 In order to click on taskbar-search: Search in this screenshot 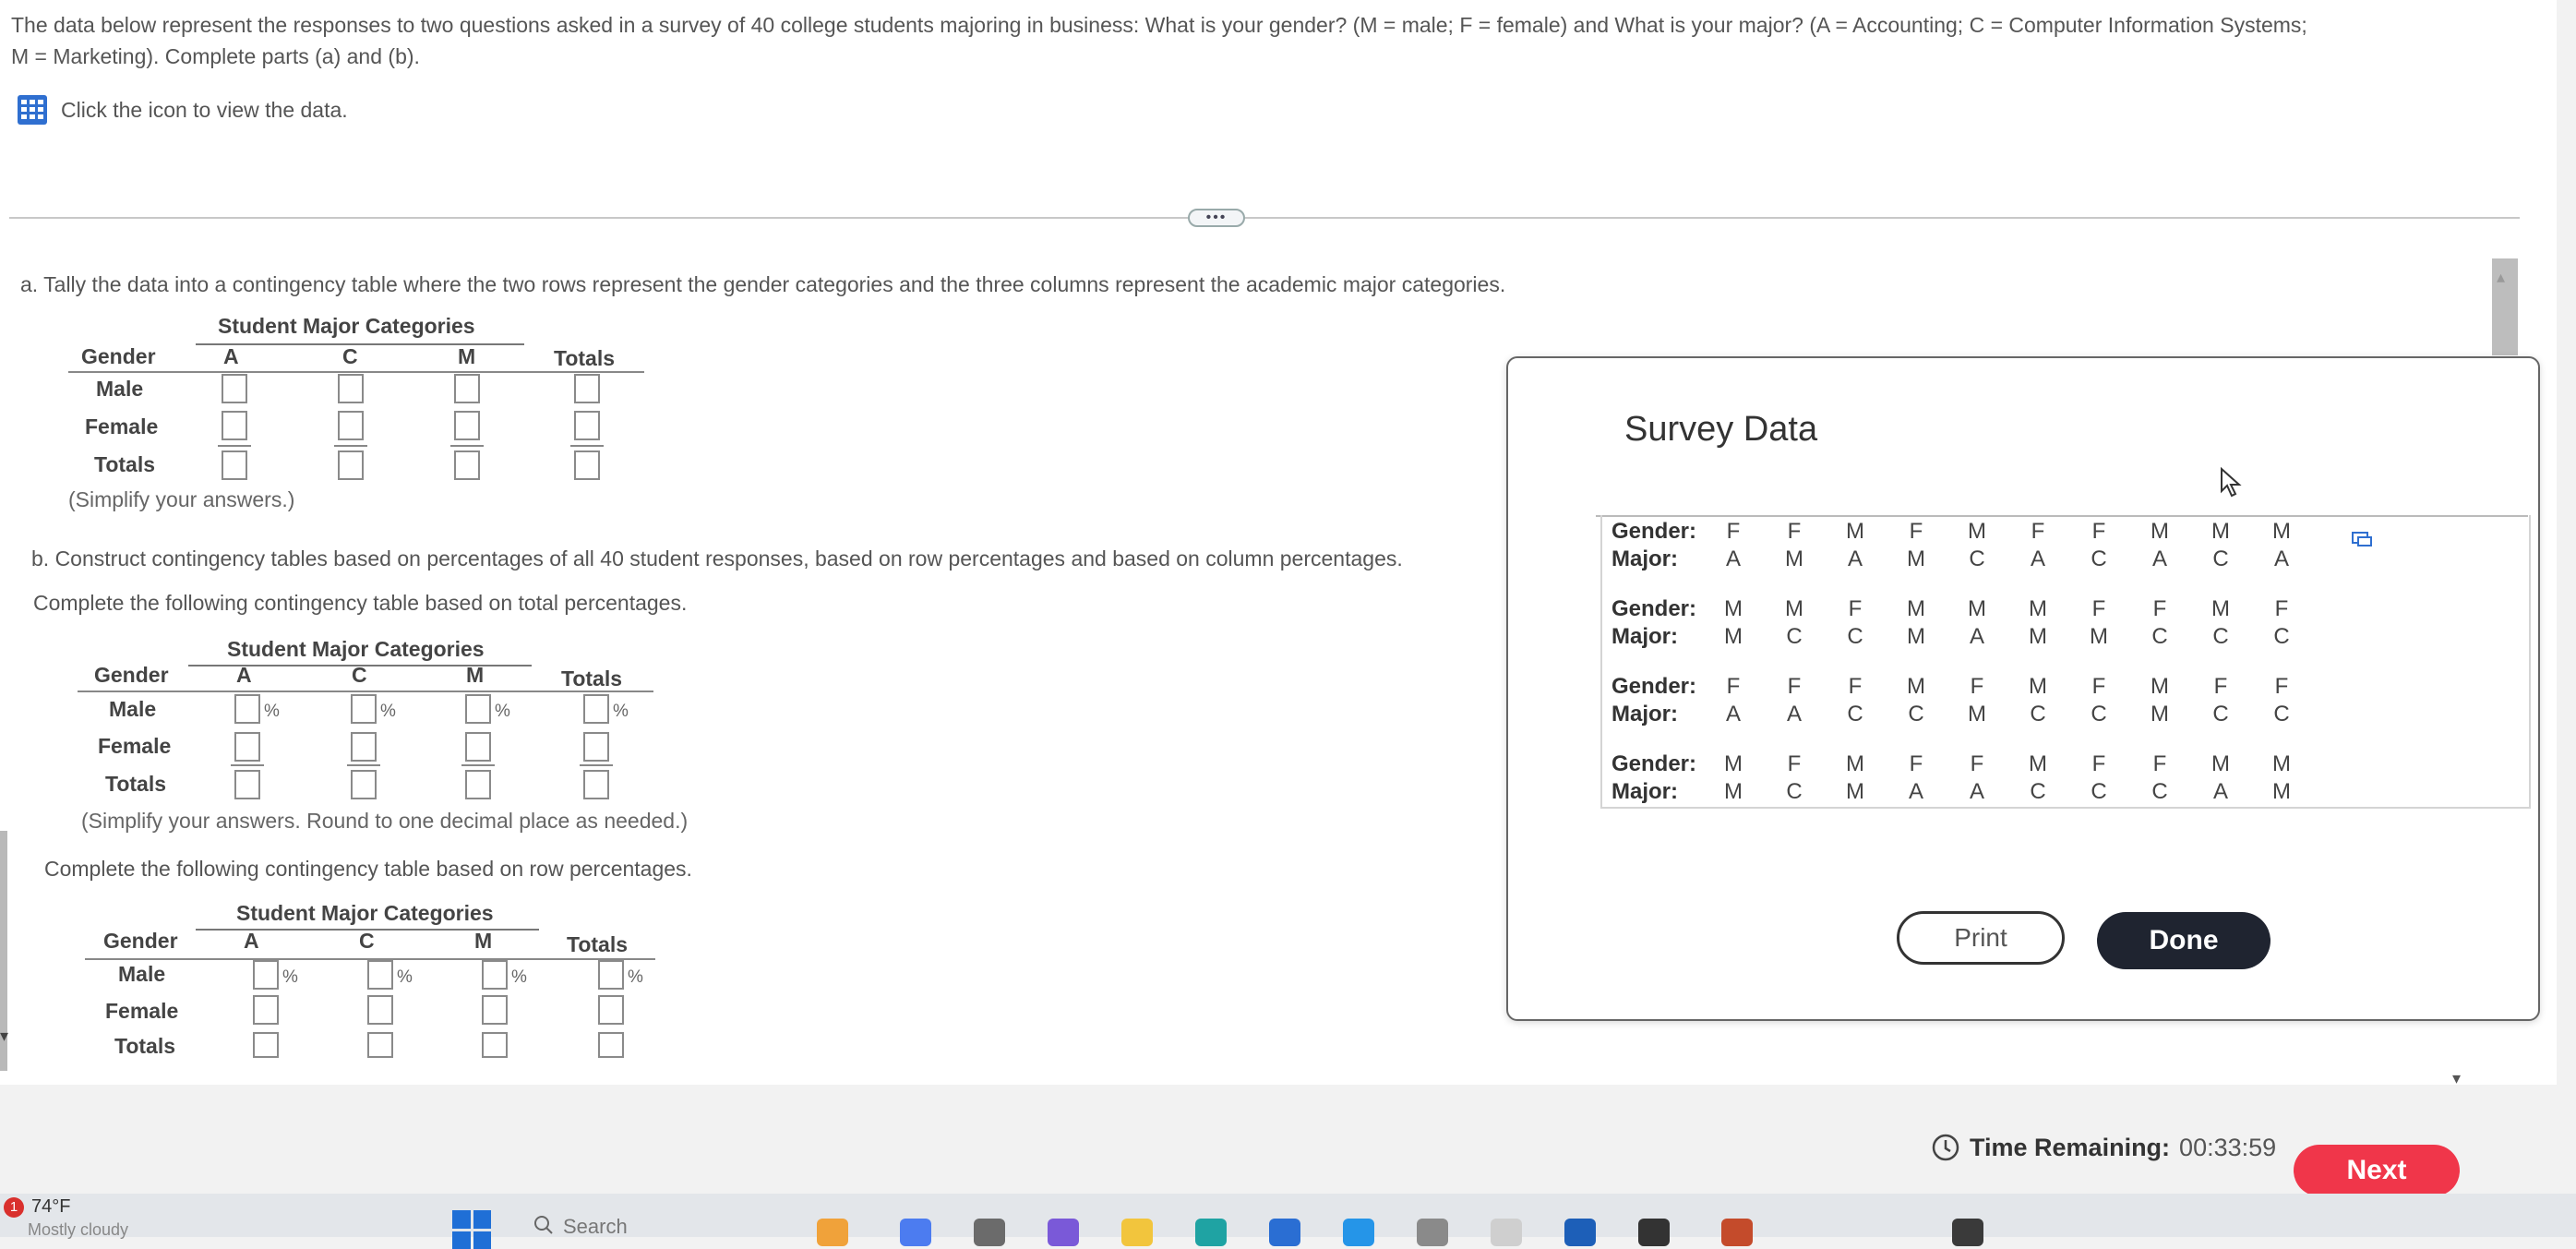, I will do `click(580, 1227)`.